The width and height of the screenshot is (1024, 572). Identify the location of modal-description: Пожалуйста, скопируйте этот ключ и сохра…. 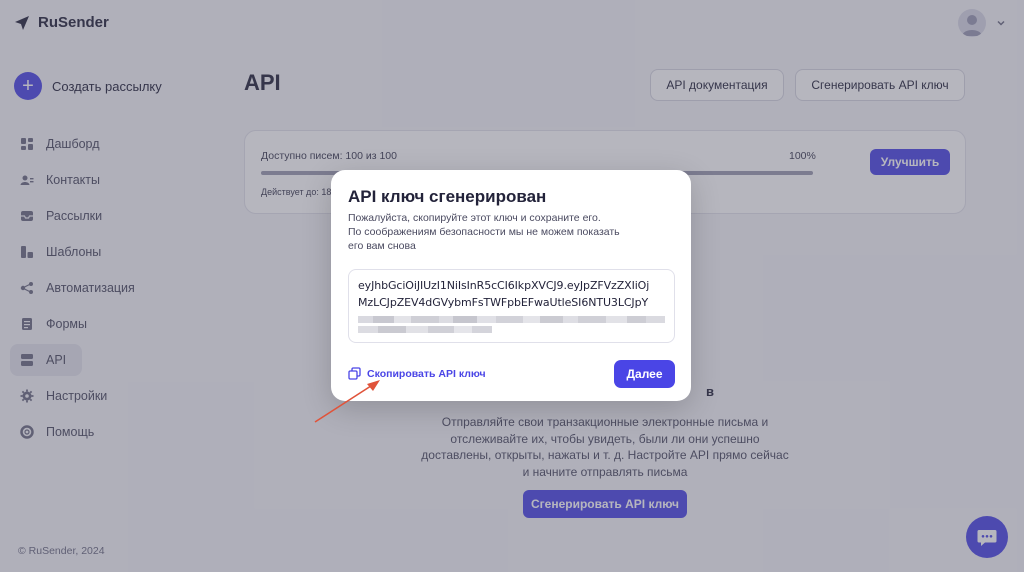
(498, 232).